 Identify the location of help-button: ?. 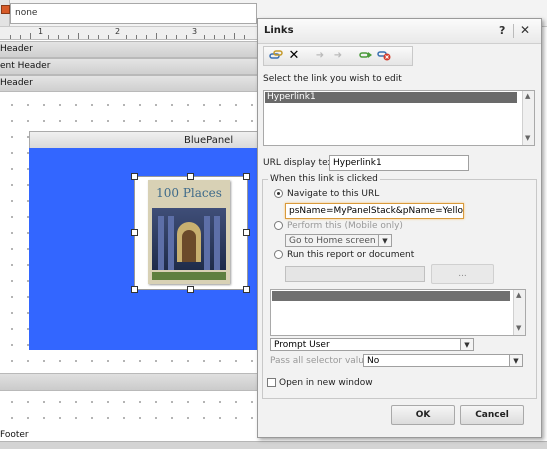
(502, 30).